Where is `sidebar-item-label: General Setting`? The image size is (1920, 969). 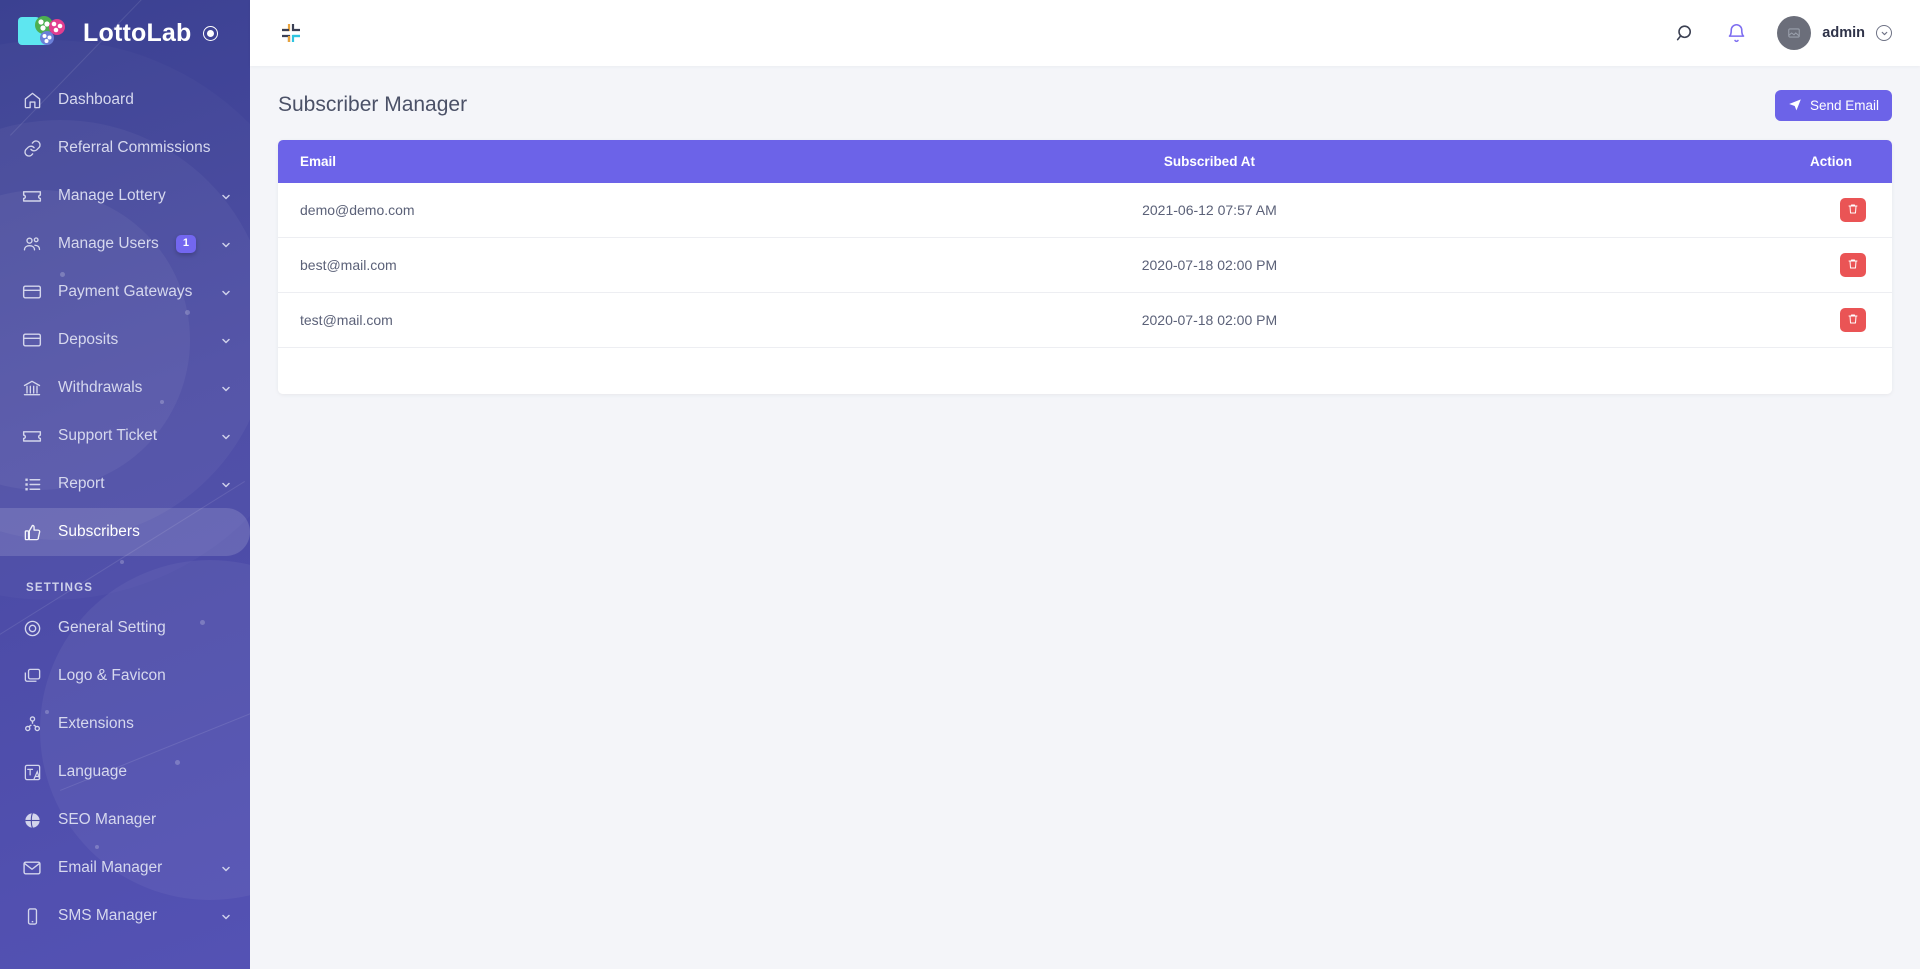
sidebar-item-label: General Setting is located at coordinates (112, 627).